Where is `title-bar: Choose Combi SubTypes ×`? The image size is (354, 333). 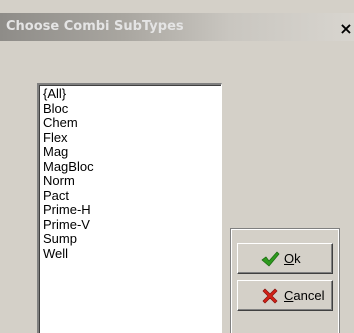 title-bar: Choose Combi SubTypes × is located at coordinates (177, 27).